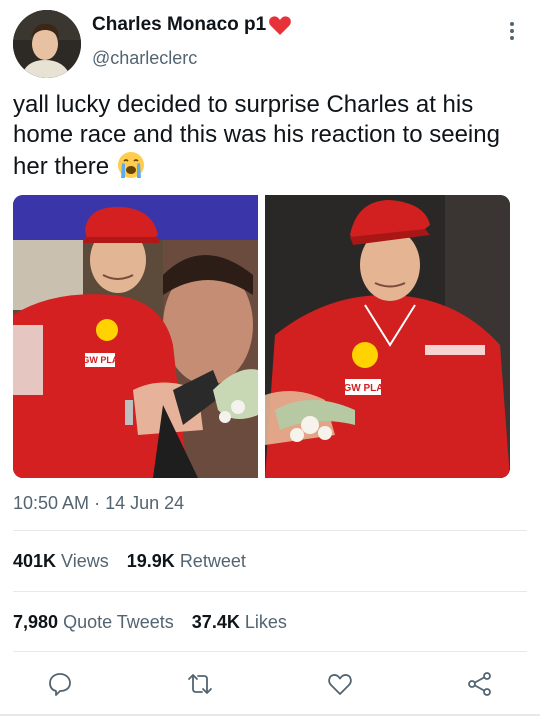 Image resolution: width=540 pixels, height=723 pixels. Describe the element at coordinates (150, 561) in the screenshot. I see `retweets-count: 19.9K` at that location.